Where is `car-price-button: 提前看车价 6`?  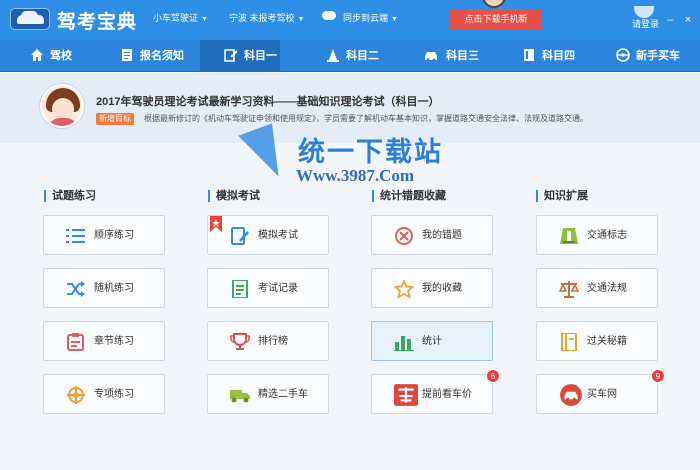 car-price-button: 提前看车价 6 is located at coordinates (435, 391).